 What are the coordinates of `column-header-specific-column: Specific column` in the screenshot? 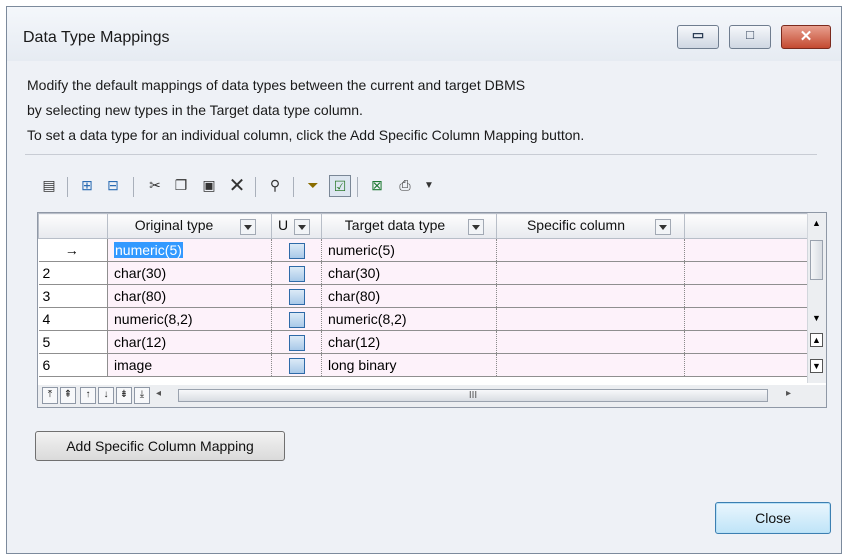 It's located at (590, 226).